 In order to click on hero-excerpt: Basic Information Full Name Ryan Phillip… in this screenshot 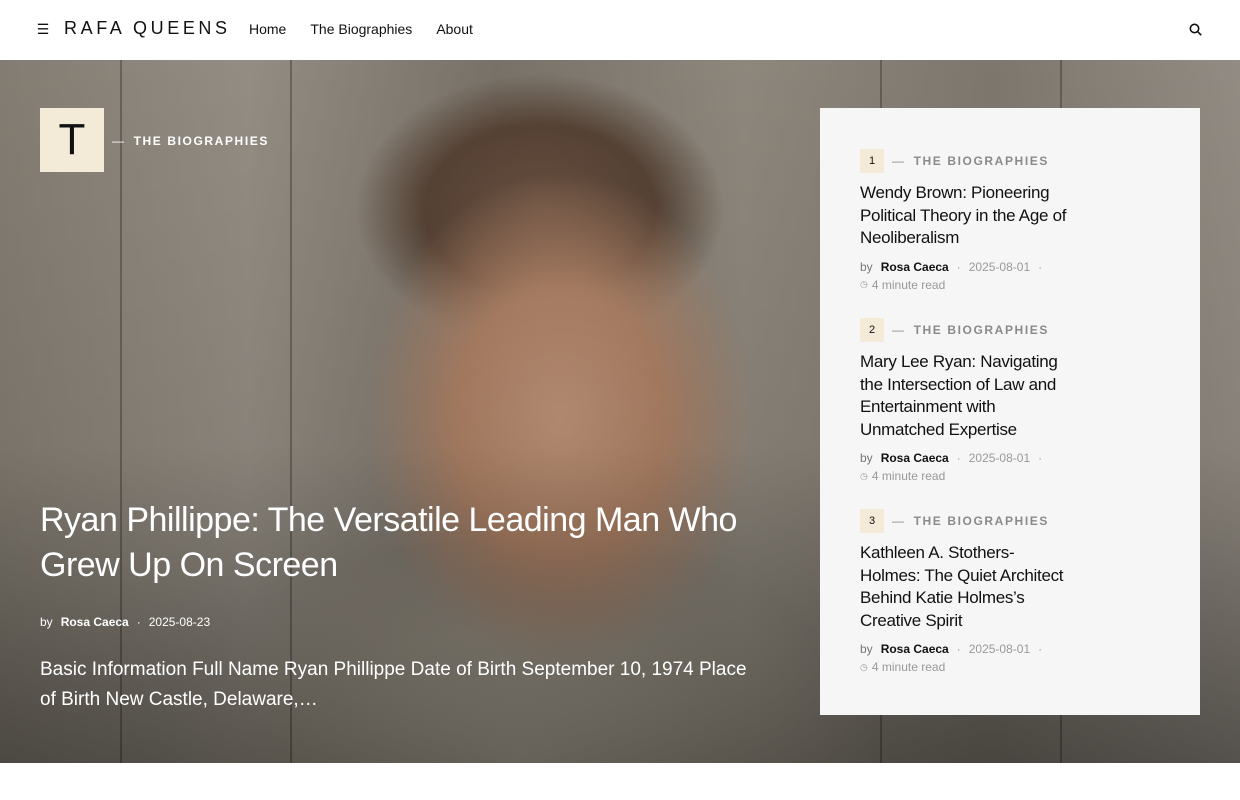, I will do `click(393, 684)`.